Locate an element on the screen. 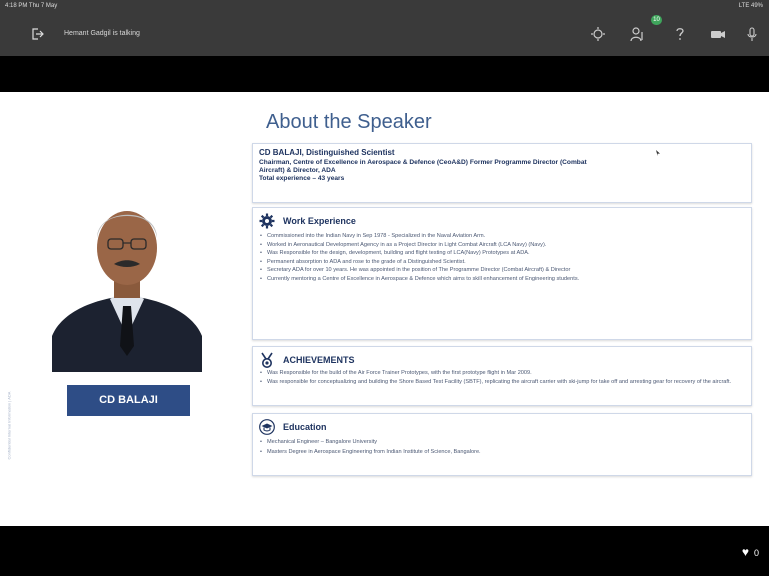 This screenshot has width=769, height=576. slide-title: About the Speaker is located at coordinates (349, 122).